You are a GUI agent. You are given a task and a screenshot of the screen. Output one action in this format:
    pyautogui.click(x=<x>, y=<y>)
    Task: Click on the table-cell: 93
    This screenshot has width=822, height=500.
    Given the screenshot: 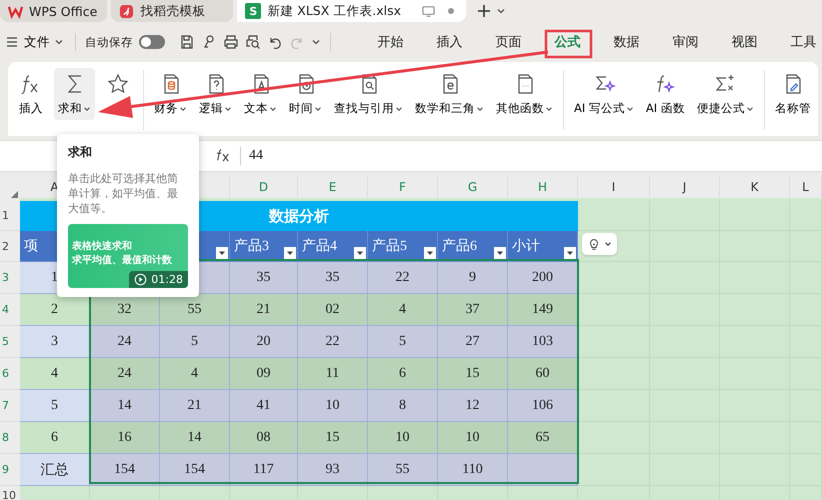 What is the action you would take?
    pyautogui.click(x=333, y=470)
    